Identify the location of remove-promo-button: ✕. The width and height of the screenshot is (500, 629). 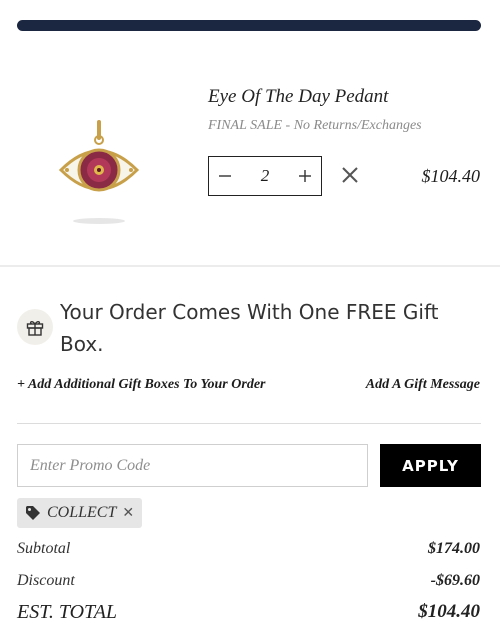
(128, 513).